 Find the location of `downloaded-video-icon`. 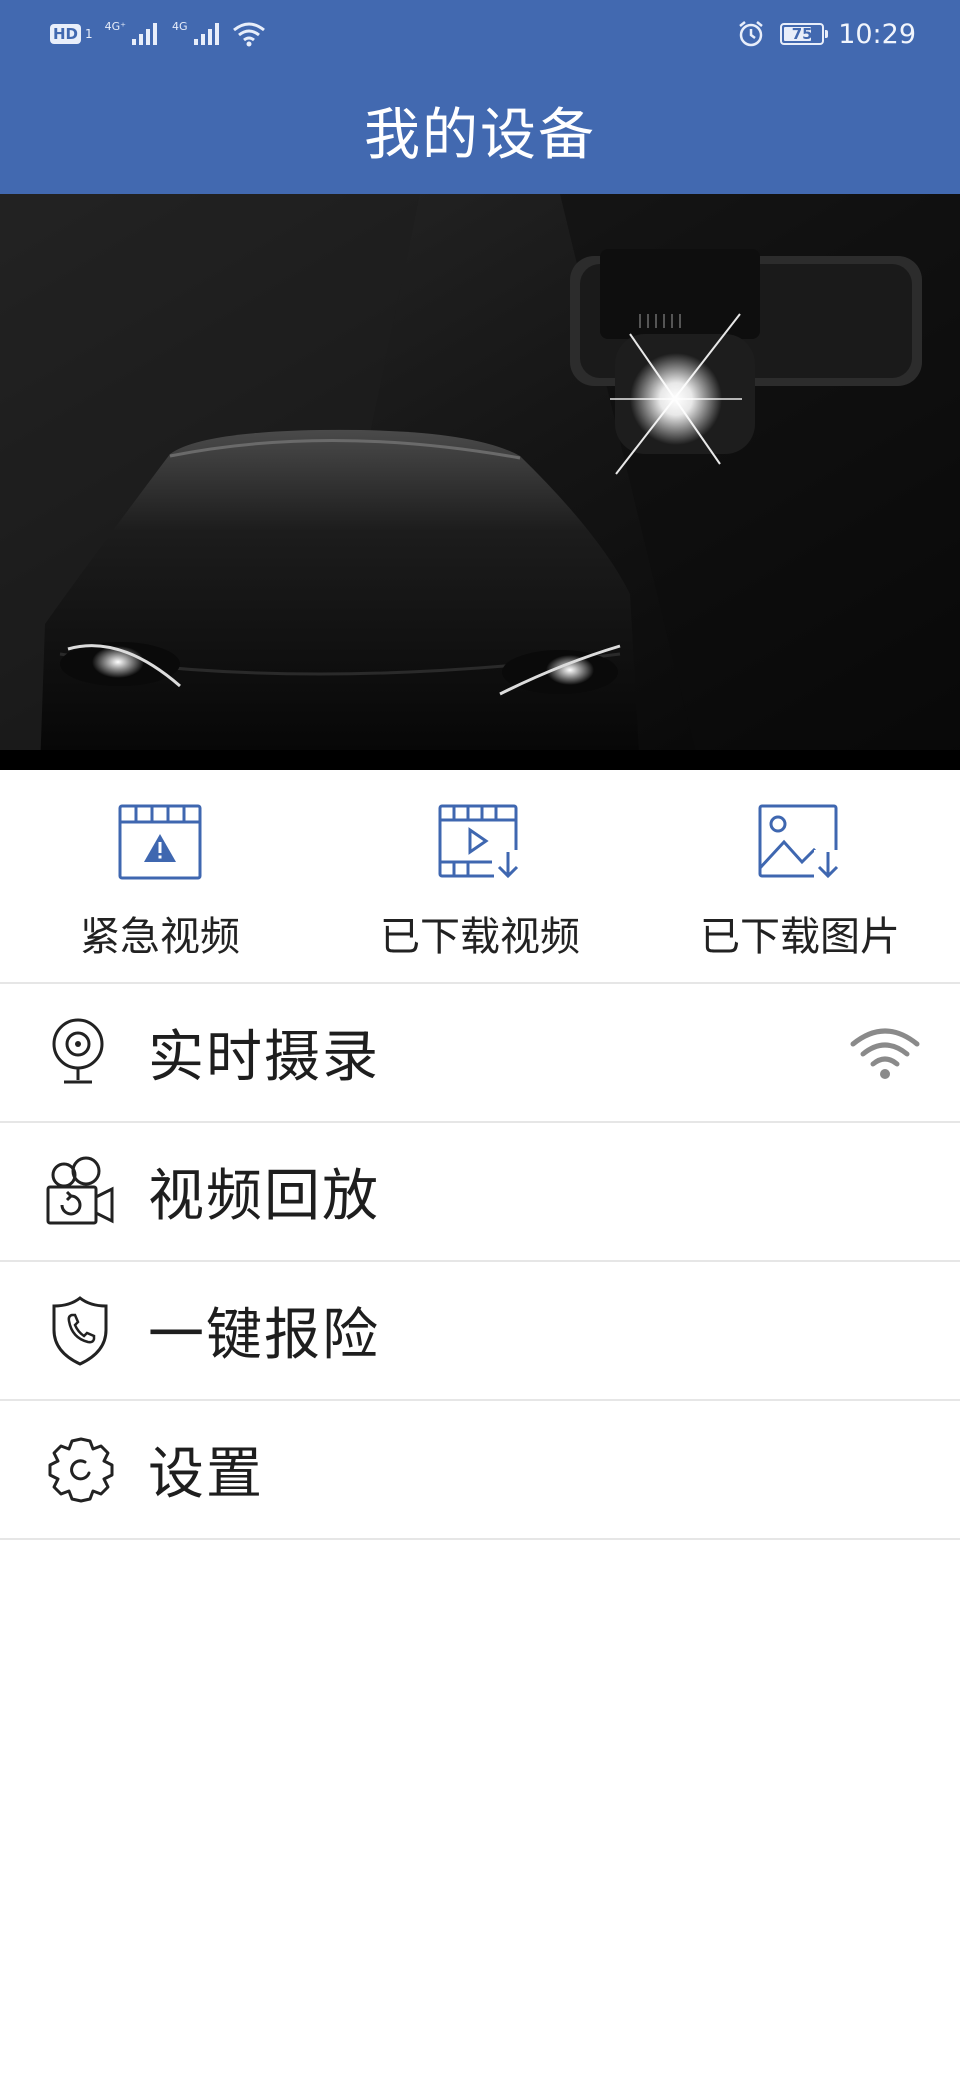

downloaded-video-icon is located at coordinates (480, 842).